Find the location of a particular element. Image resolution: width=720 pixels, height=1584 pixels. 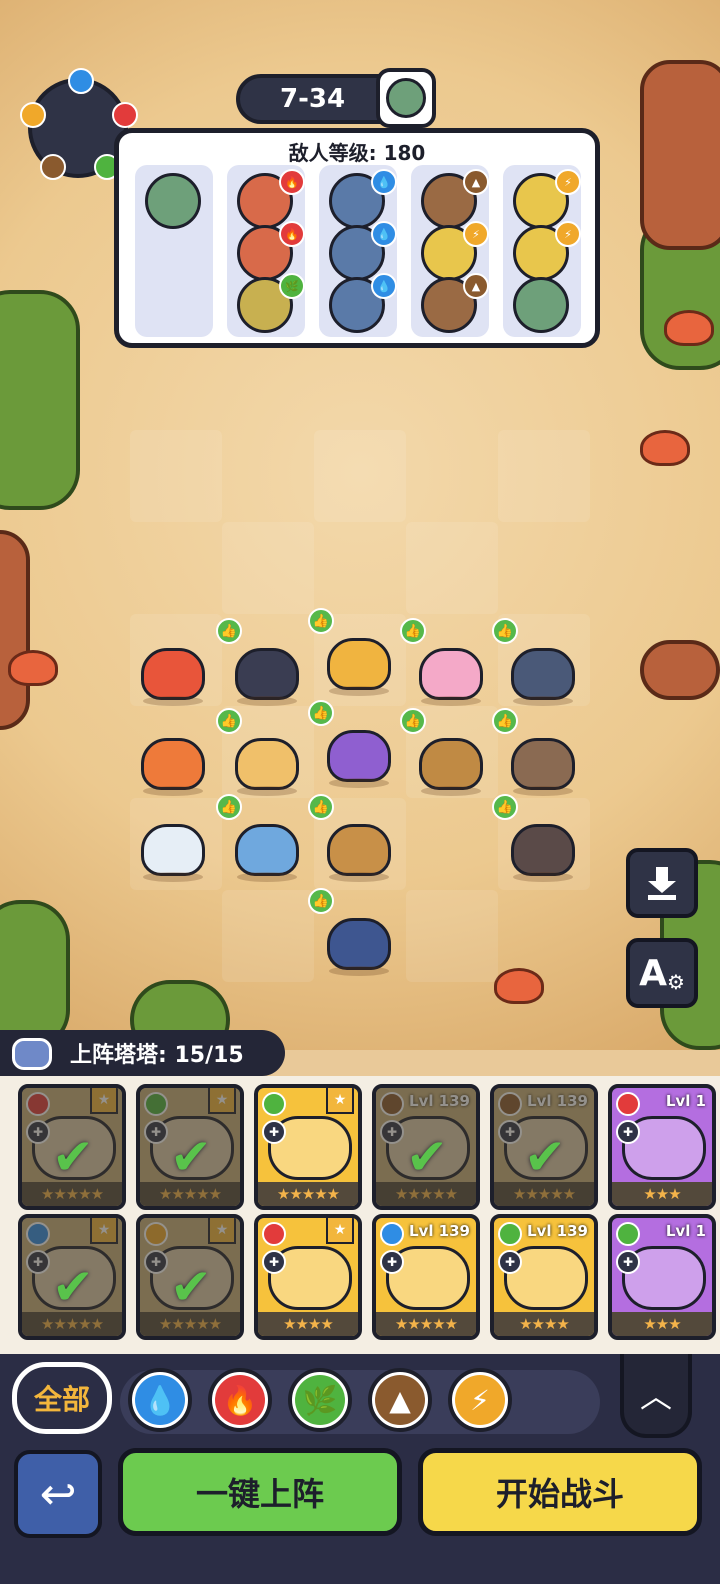

filter-grass-button: 🌿 is located at coordinates (320, 1400).